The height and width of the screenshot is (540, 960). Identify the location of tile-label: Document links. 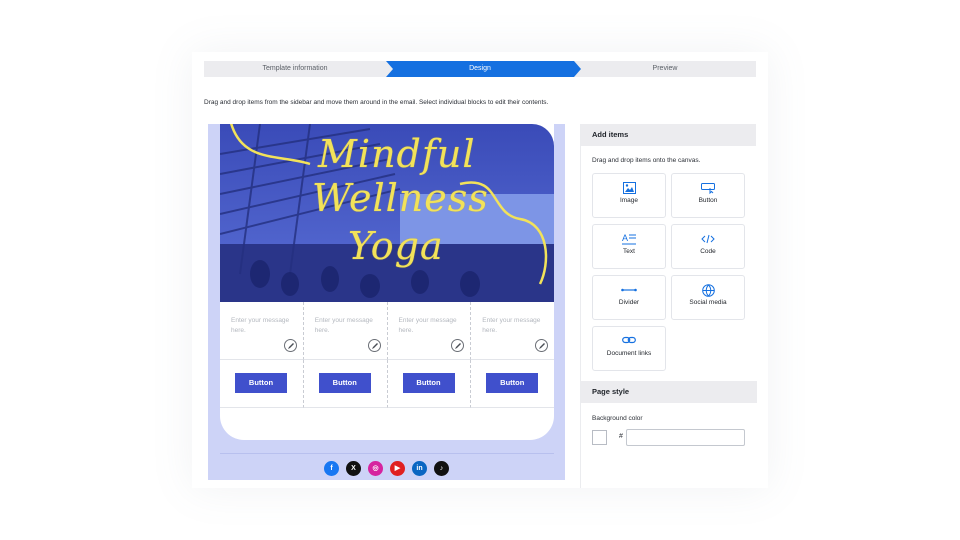
(629, 353).